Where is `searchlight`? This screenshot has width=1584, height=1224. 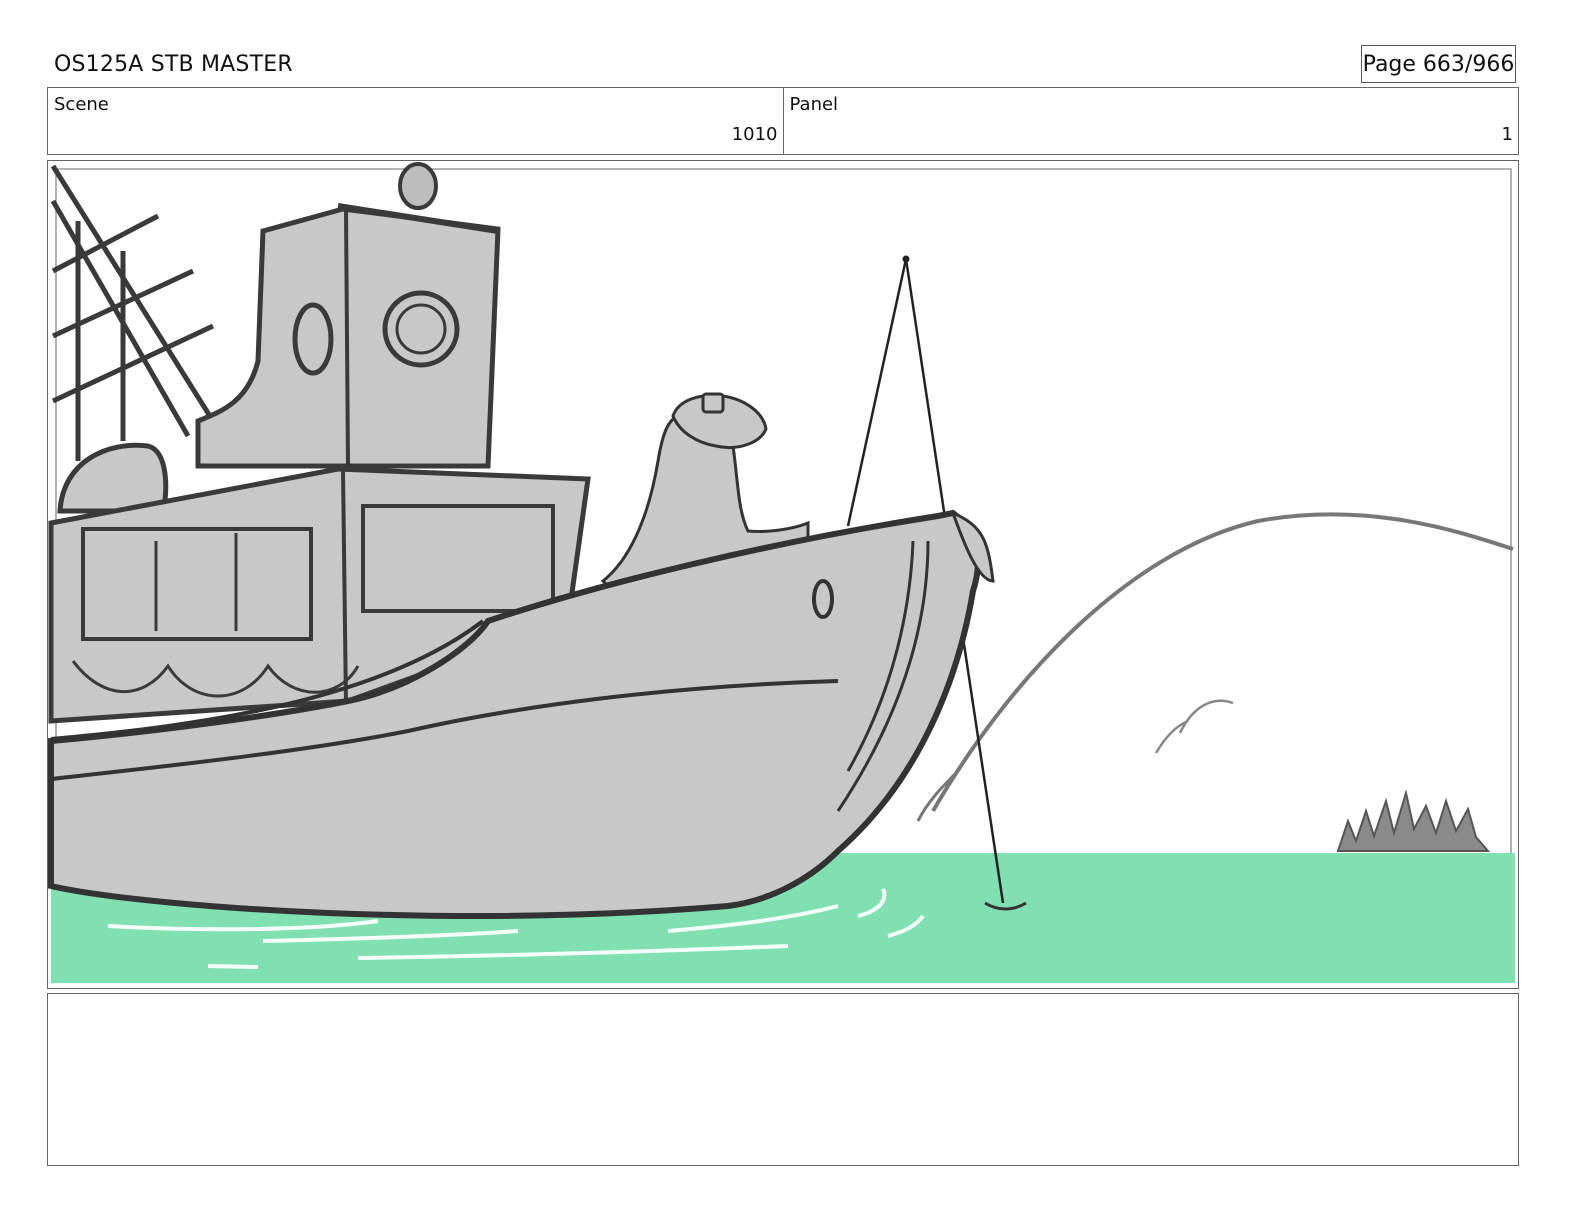 searchlight is located at coordinates (418, 186).